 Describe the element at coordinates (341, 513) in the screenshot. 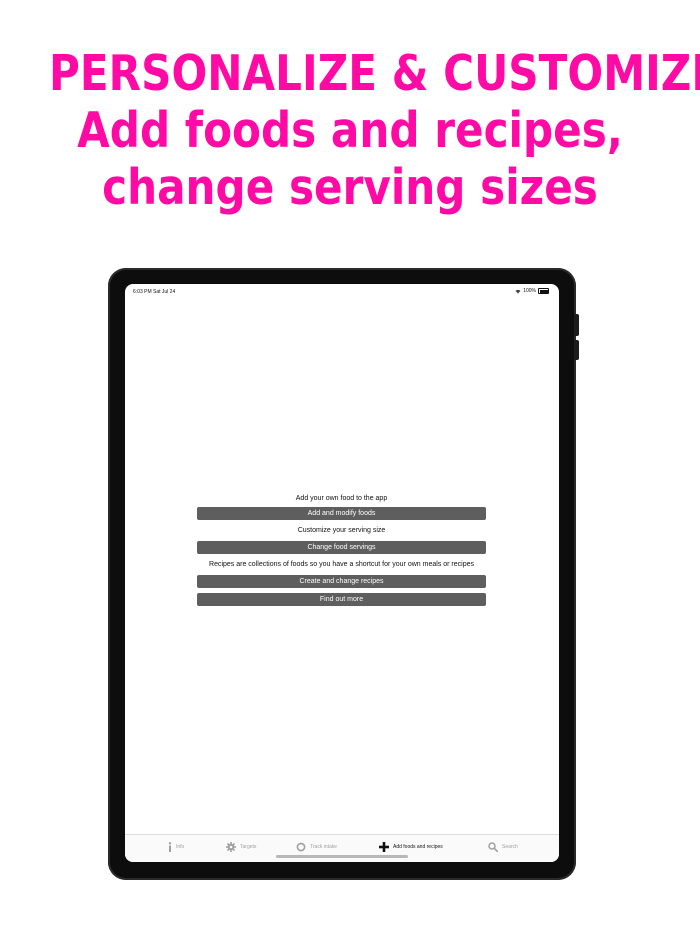

I see `add-and-modify-foods-button: Add and modify foods` at that location.